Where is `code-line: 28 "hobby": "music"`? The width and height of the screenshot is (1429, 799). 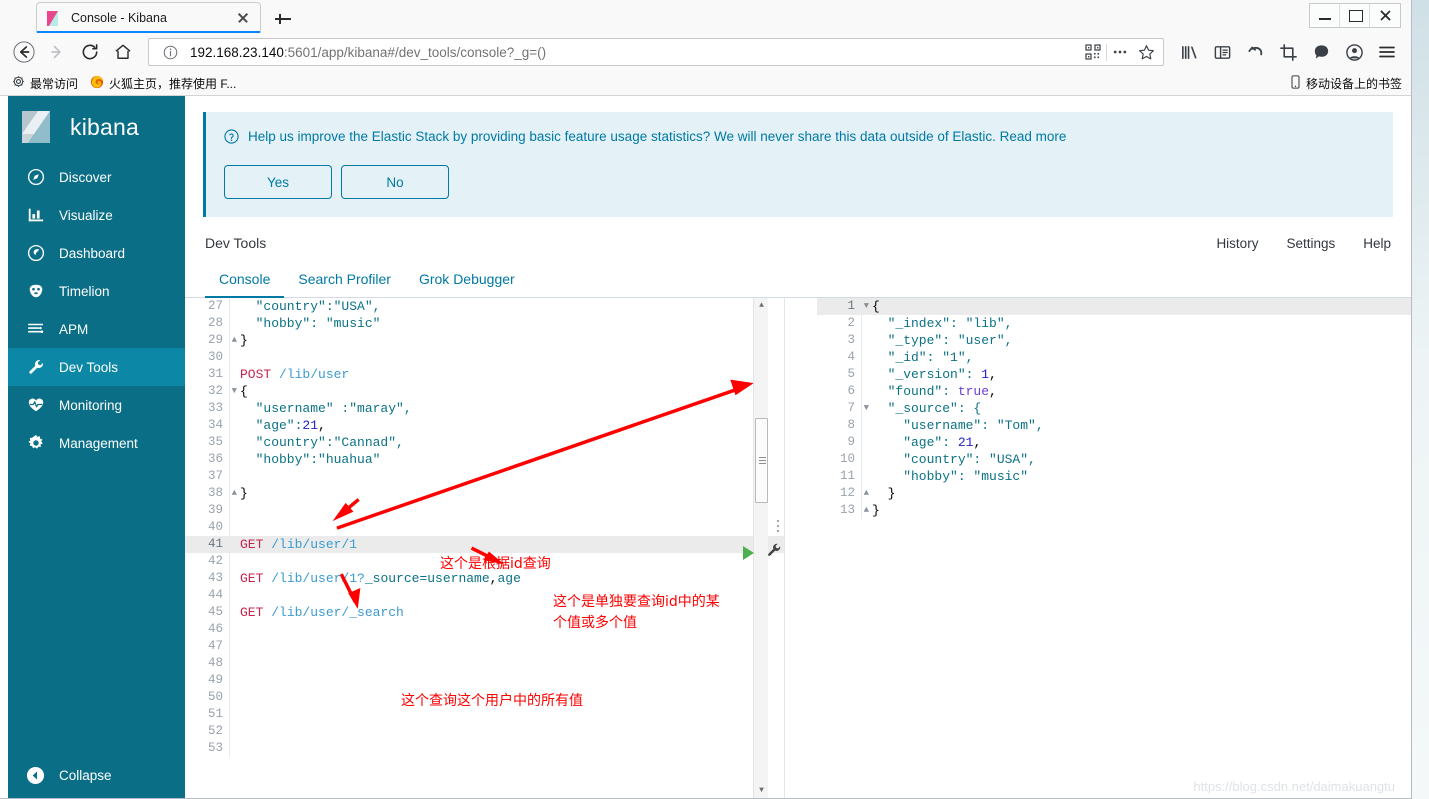 code-line: 28 "hobby": "music" is located at coordinates (484, 323).